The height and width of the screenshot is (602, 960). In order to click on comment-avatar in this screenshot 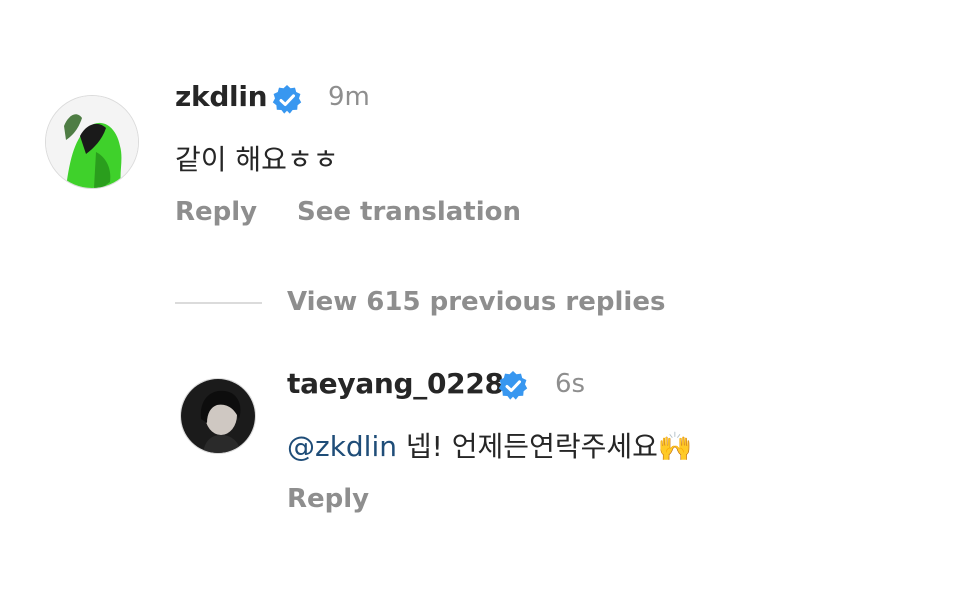, I will do `click(92, 142)`.